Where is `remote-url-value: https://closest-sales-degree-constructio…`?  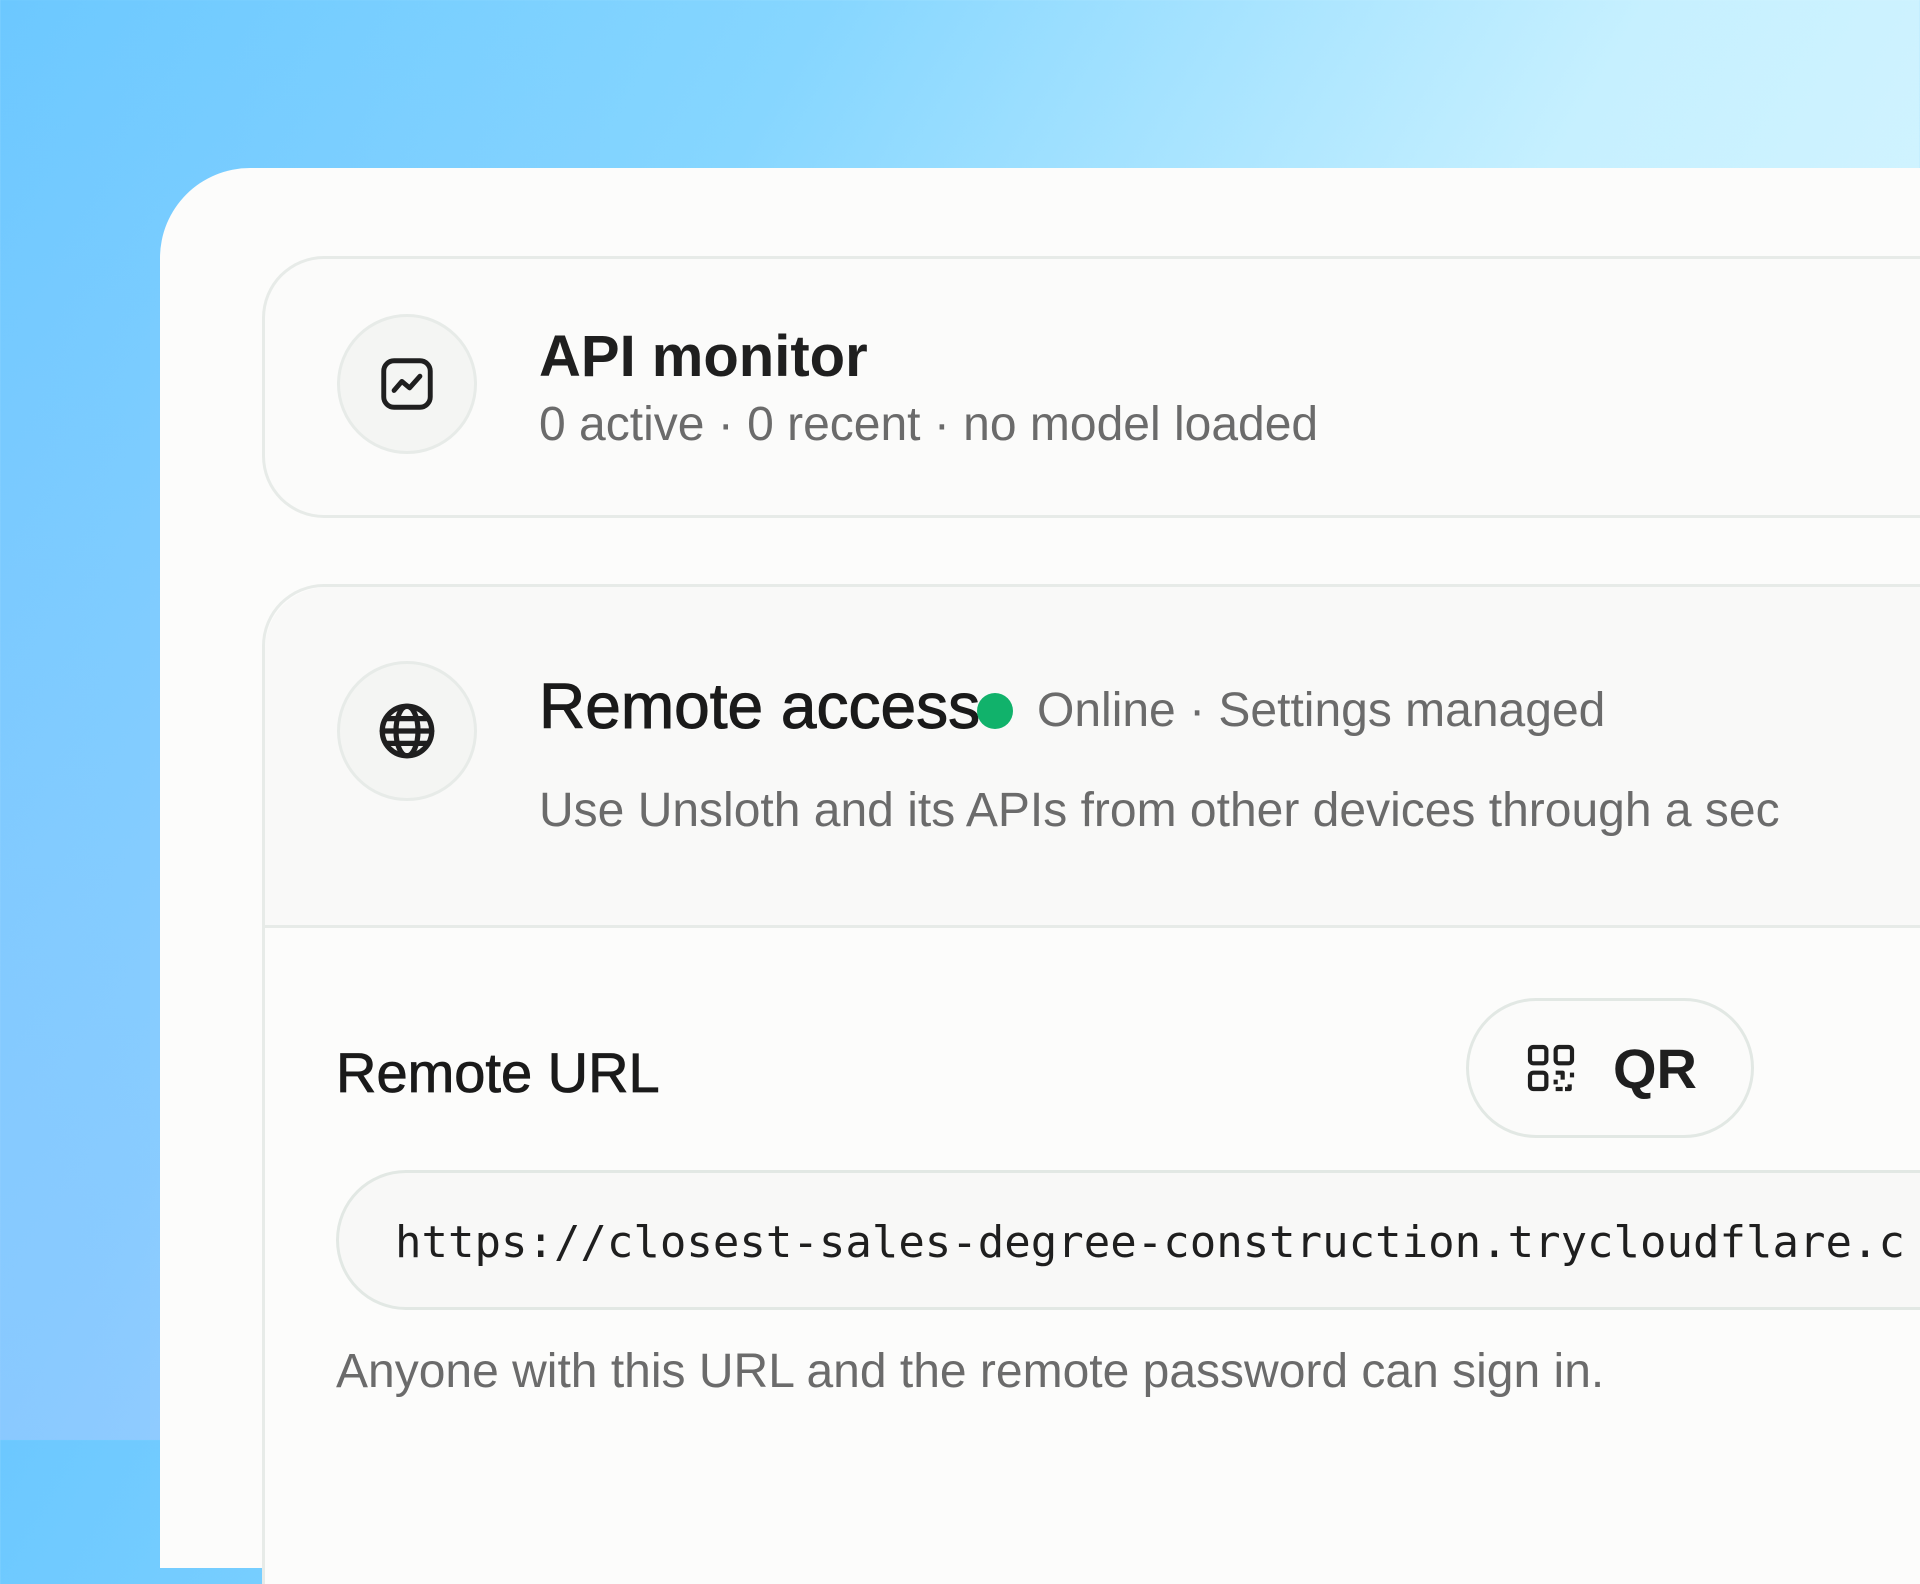 remote-url-value: https://closest-sales-degree-constructio… is located at coordinates (1150, 1242).